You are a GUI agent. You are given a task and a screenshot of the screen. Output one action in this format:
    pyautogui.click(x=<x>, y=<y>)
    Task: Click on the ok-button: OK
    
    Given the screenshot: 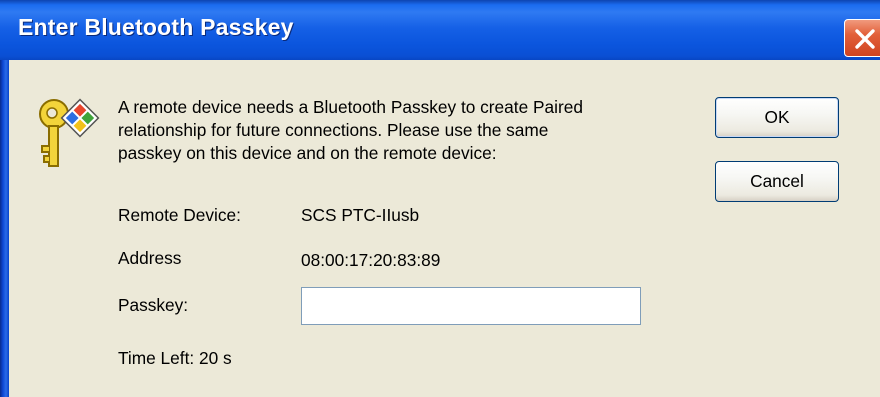 What is the action you would take?
    pyautogui.click(x=777, y=117)
    